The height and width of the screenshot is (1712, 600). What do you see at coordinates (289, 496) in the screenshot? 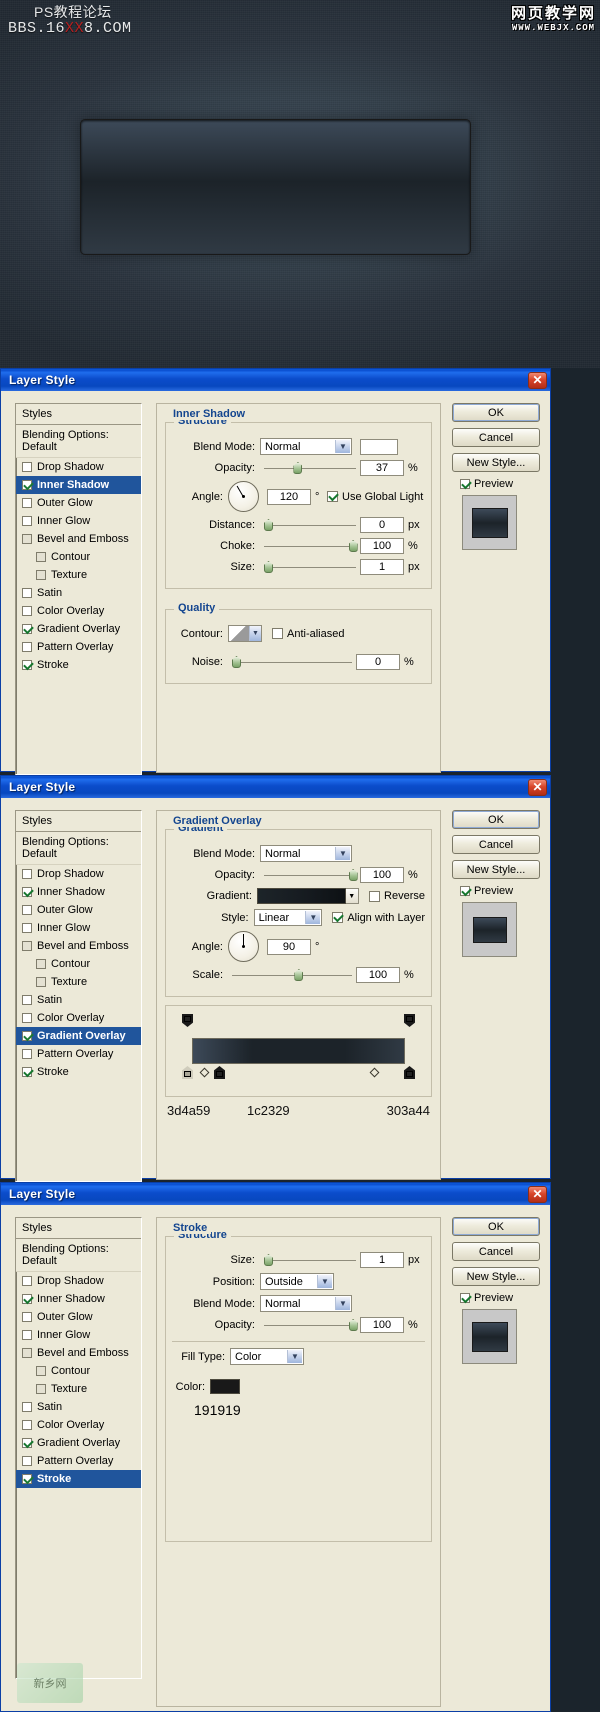
I see `angle-input: 120` at bounding box center [289, 496].